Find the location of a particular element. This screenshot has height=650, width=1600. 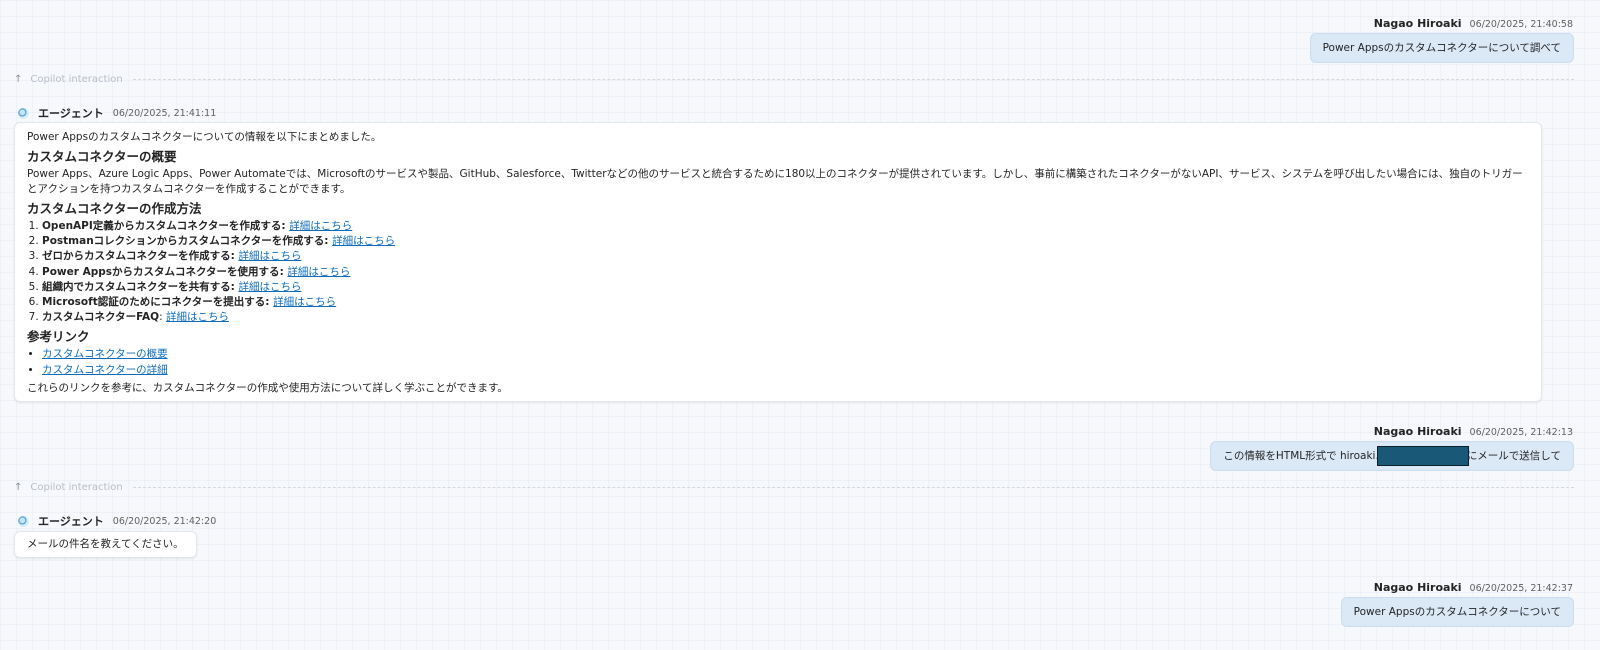

message-timestamp: 06/20/2025, 21:42:37 is located at coordinates (1521, 588).